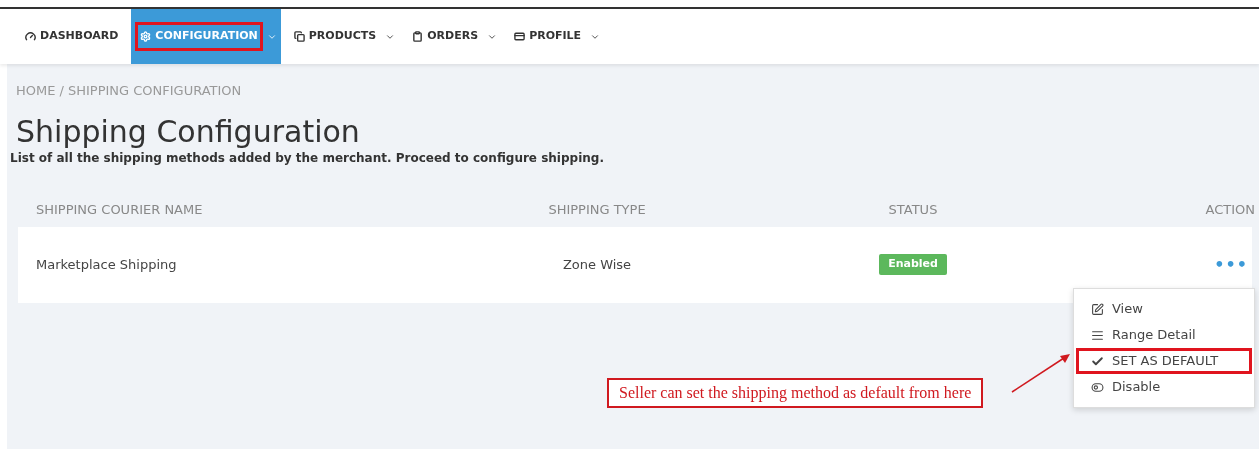 The image size is (1259, 449). I want to click on menu-item: View, so click(1164, 309).